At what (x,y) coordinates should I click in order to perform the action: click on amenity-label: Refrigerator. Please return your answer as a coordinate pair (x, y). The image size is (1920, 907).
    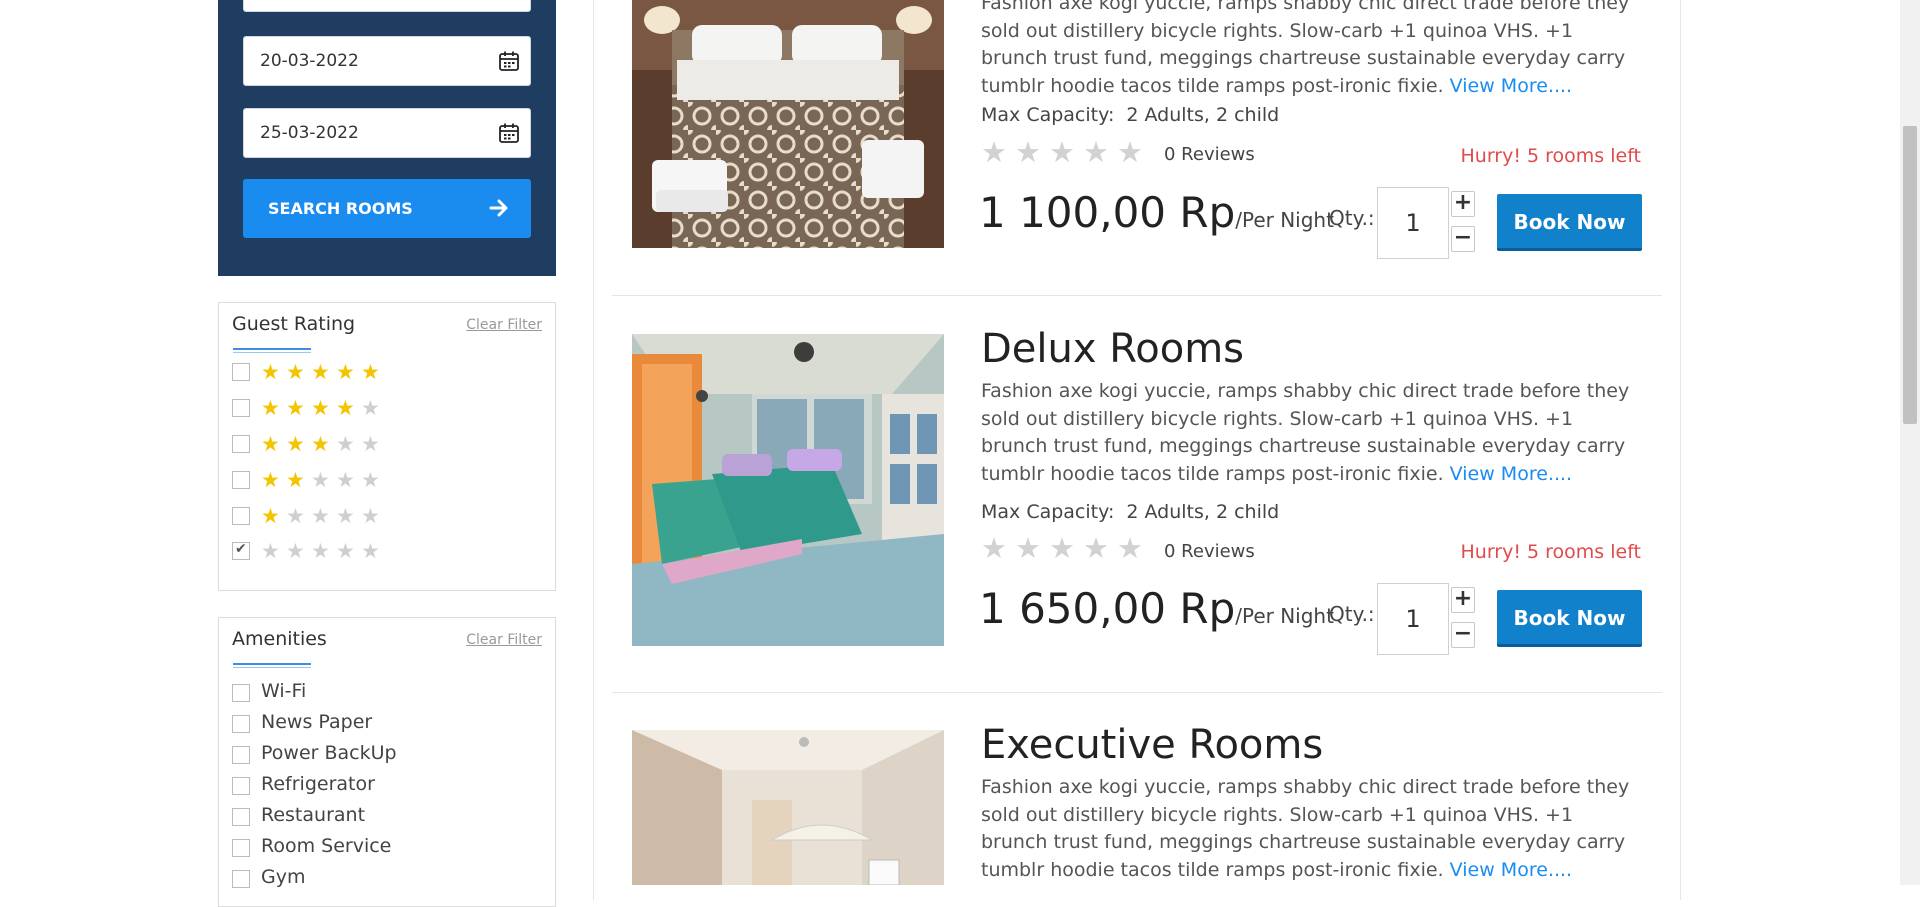
    Looking at the image, I should click on (318, 784).